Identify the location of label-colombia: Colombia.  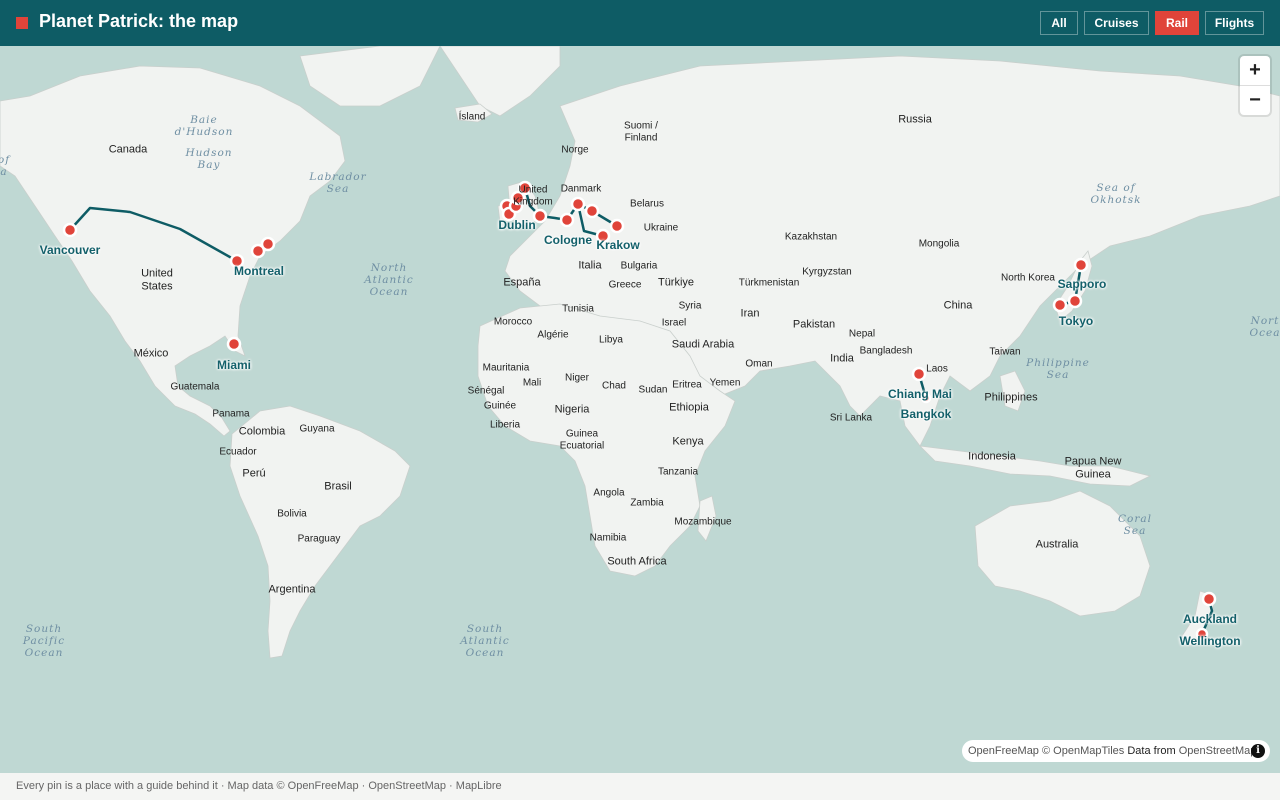
(262, 431).